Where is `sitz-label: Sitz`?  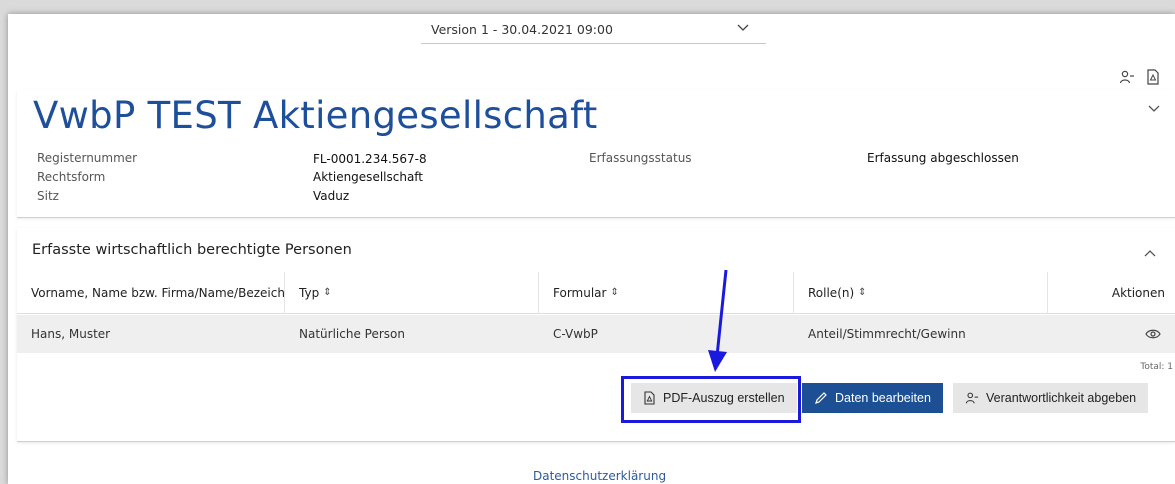 sitz-label: Sitz is located at coordinates (48, 196).